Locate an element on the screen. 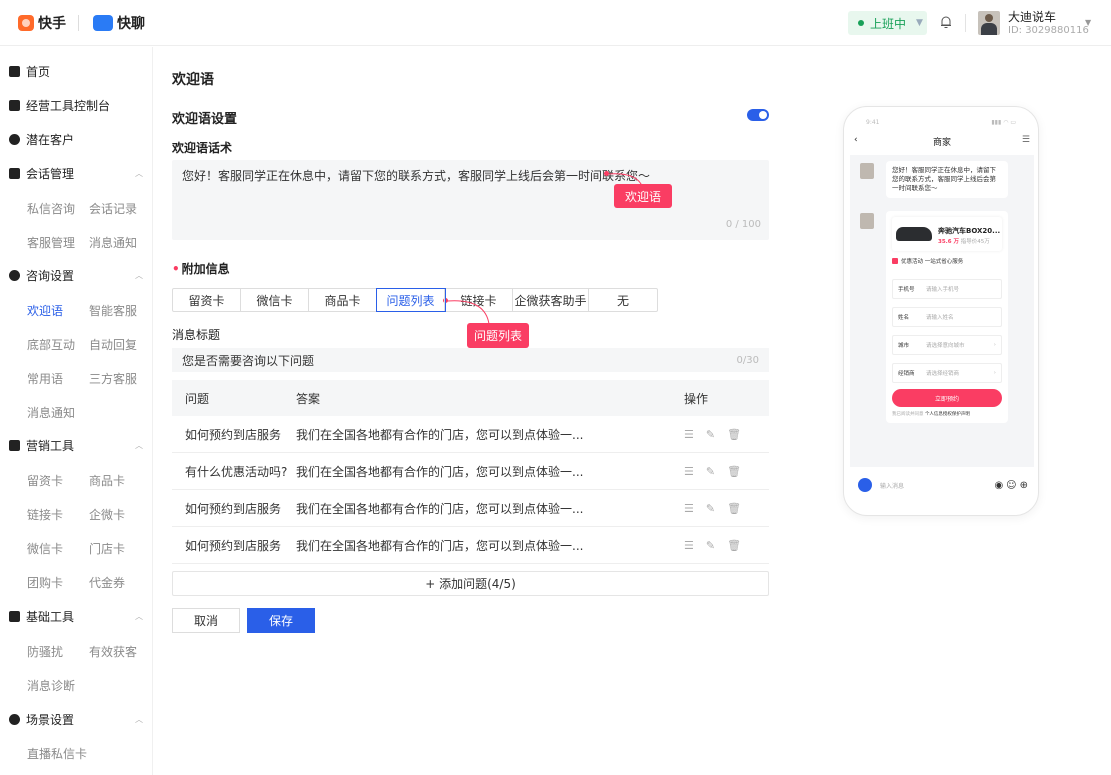 The image size is (1111, 775). car-image is located at coordinates (914, 234).